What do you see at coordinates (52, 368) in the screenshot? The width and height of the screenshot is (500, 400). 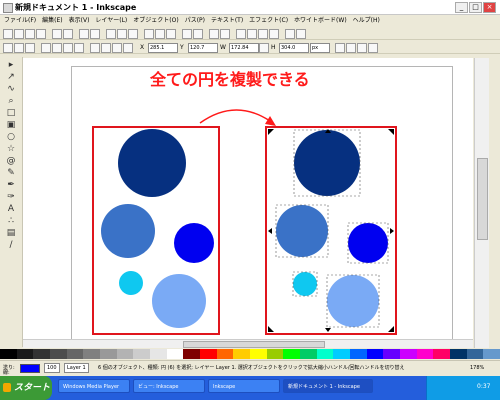 I see `opacity-field: 100` at bounding box center [52, 368].